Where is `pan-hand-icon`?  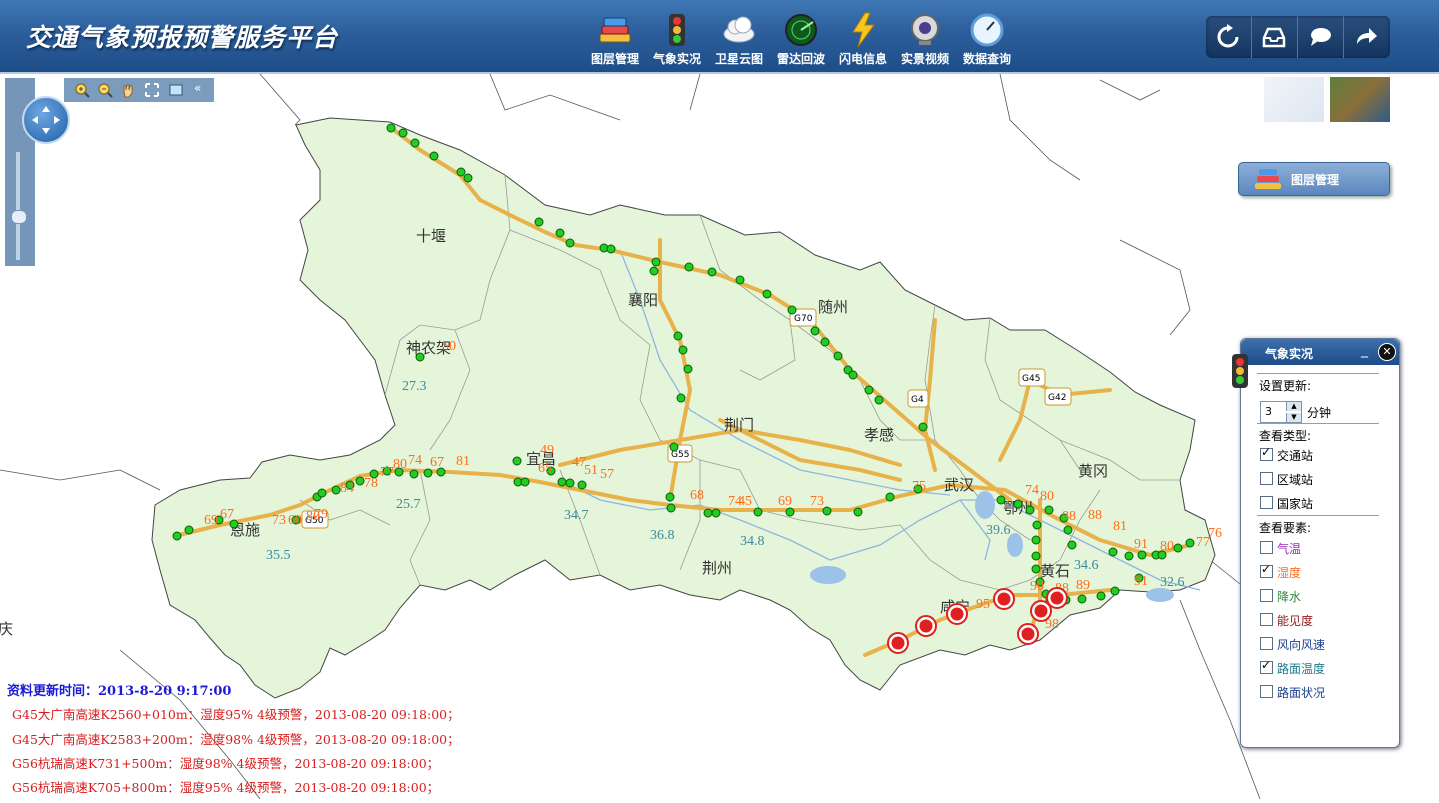
pan-hand-icon is located at coordinates (128, 90).